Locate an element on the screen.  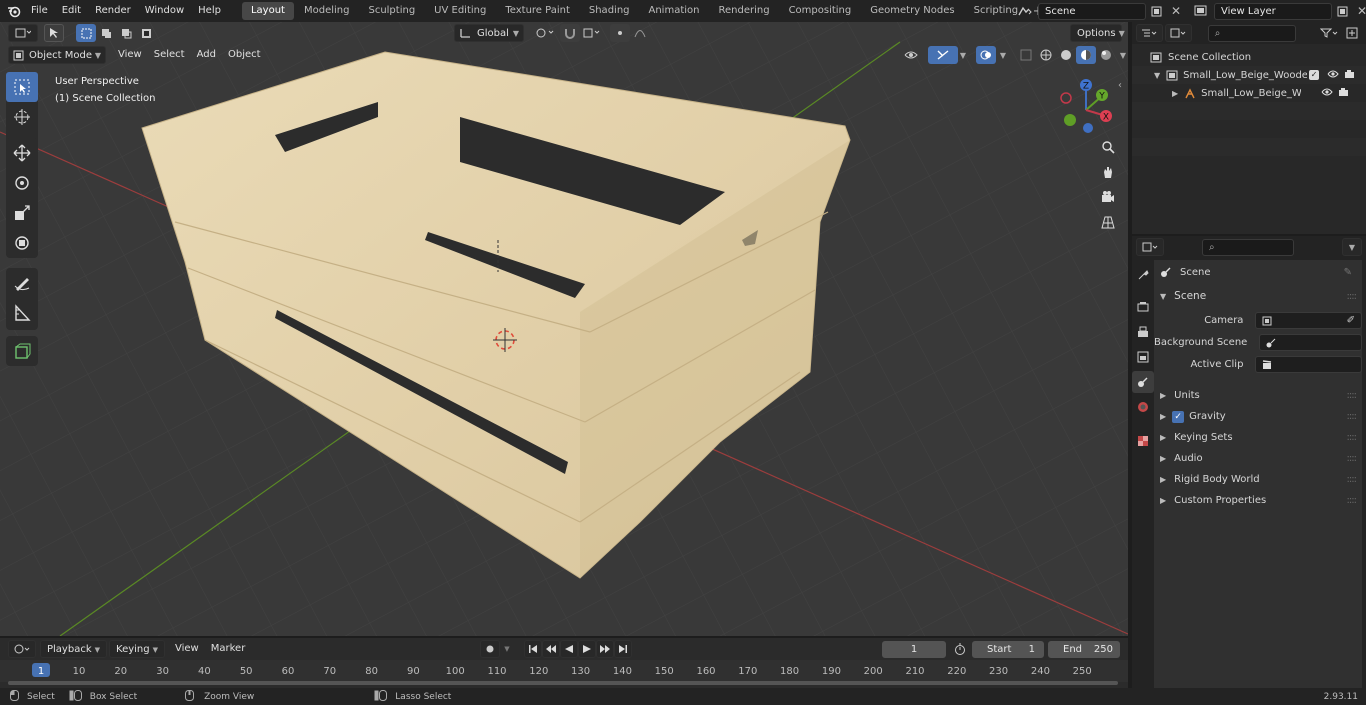
menu-add: Add is located at coordinates (206, 55).